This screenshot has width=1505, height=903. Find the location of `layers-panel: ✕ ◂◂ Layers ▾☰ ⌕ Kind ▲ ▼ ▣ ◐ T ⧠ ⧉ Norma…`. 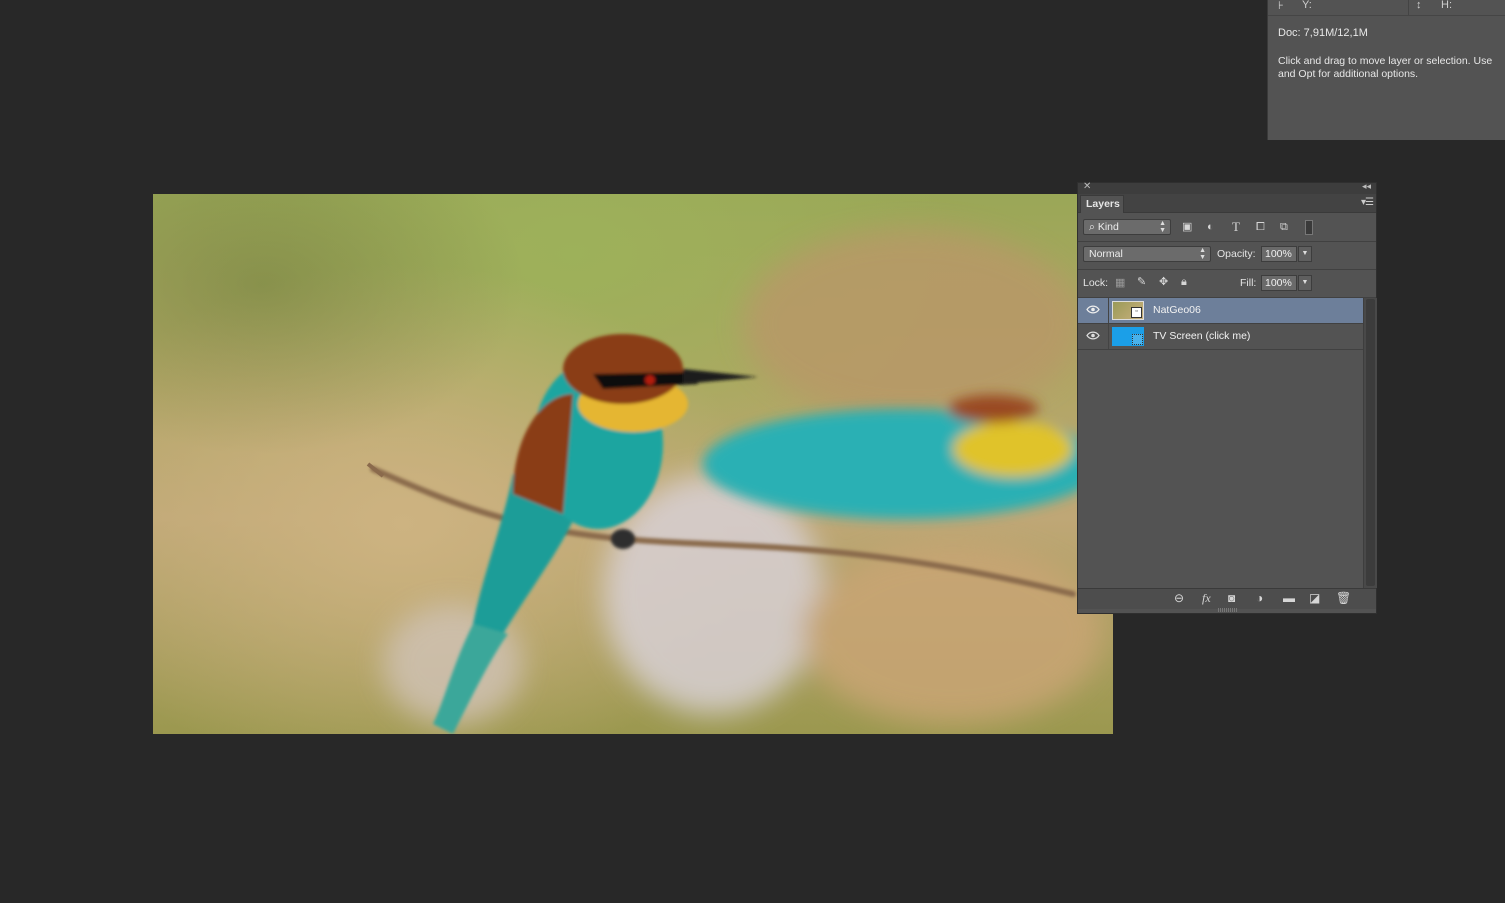

layers-panel: ✕ ◂◂ Layers ▾☰ ⌕ Kind ▲ ▼ ▣ ◐ T ⧠ ⧉ Norma… is located at coordinates (1227, 397).